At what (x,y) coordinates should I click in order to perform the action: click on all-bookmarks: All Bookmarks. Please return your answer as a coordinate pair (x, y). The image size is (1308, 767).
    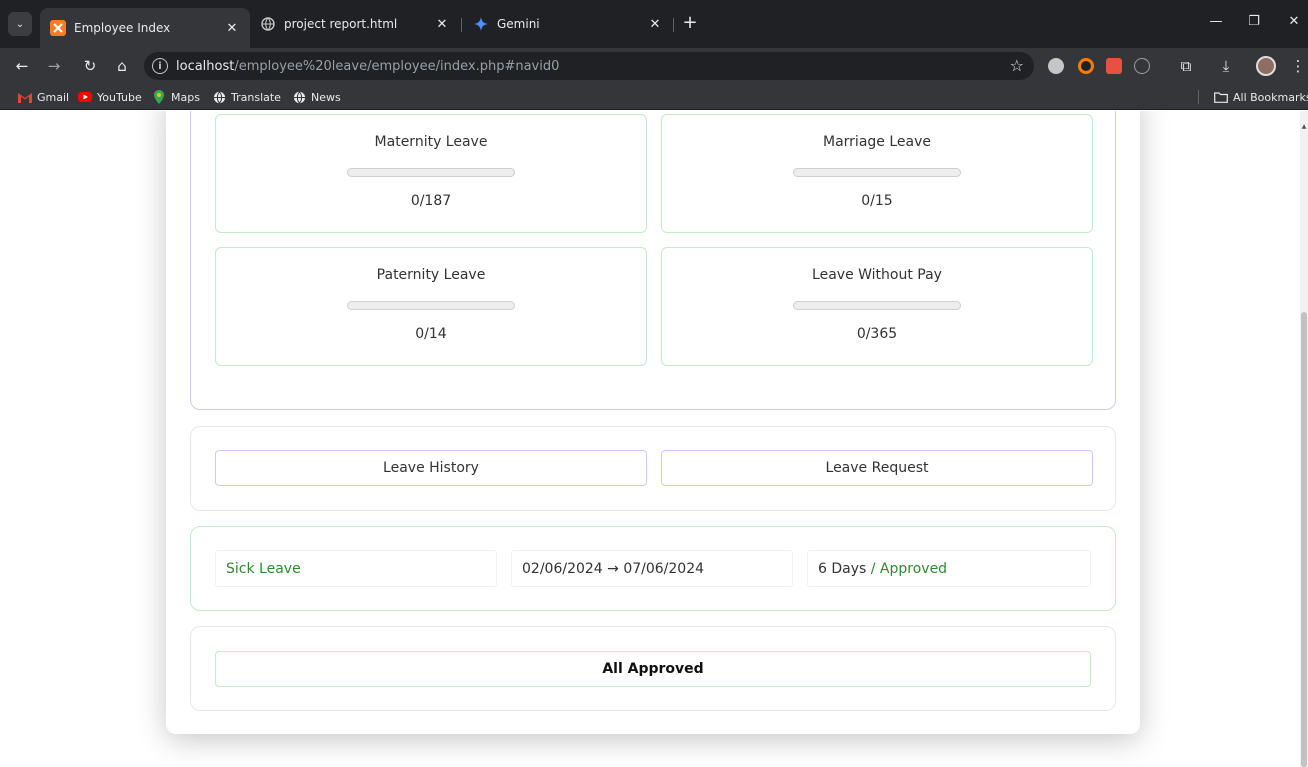
    Looking at the image, I should click on (1261, 97).